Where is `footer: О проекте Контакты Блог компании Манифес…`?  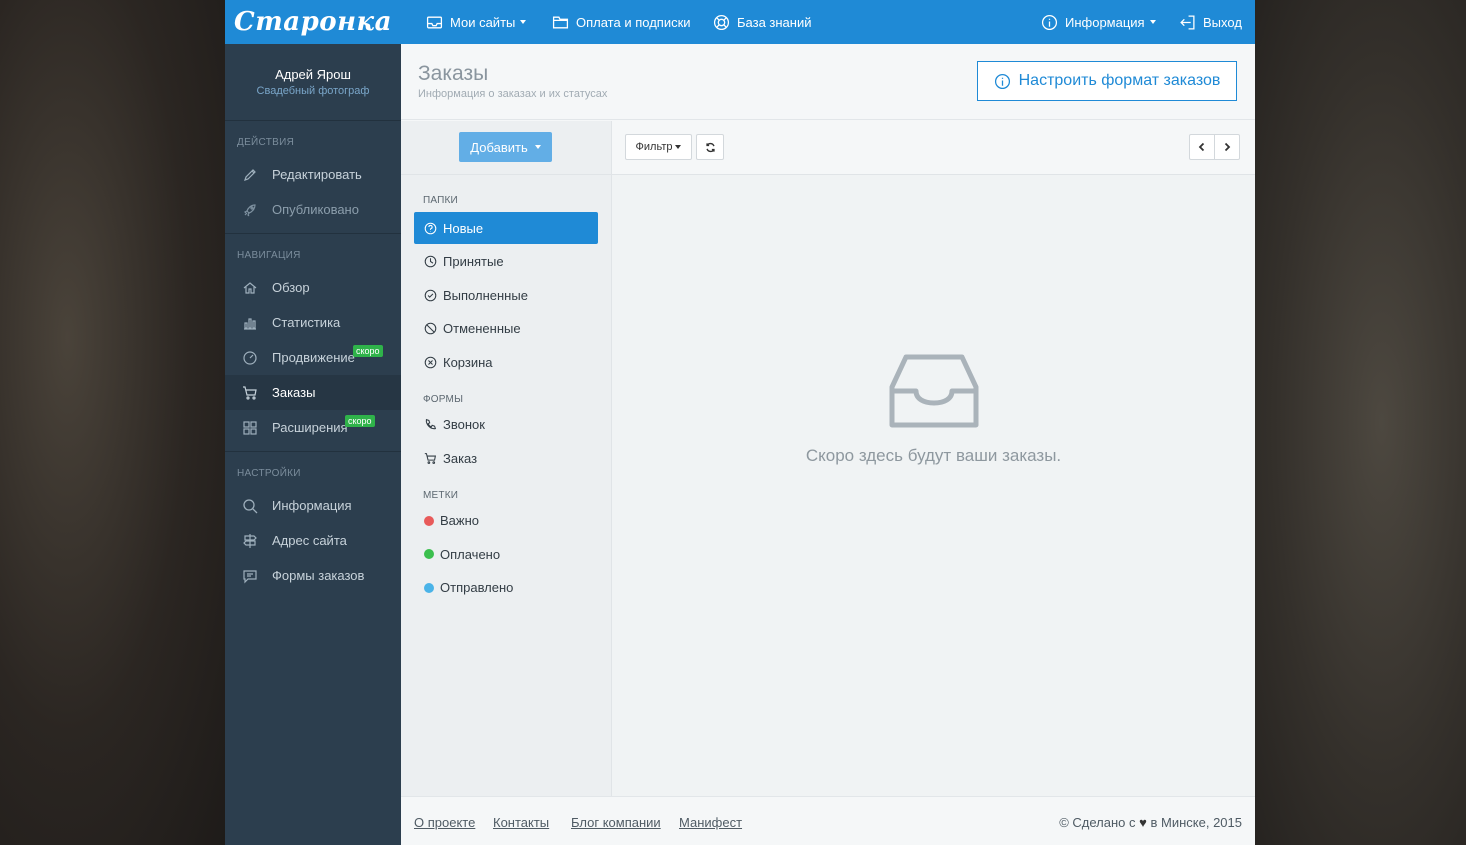 footer: О проекте Контакты Блог компании Манифес… is located at coordinates (828, 820).